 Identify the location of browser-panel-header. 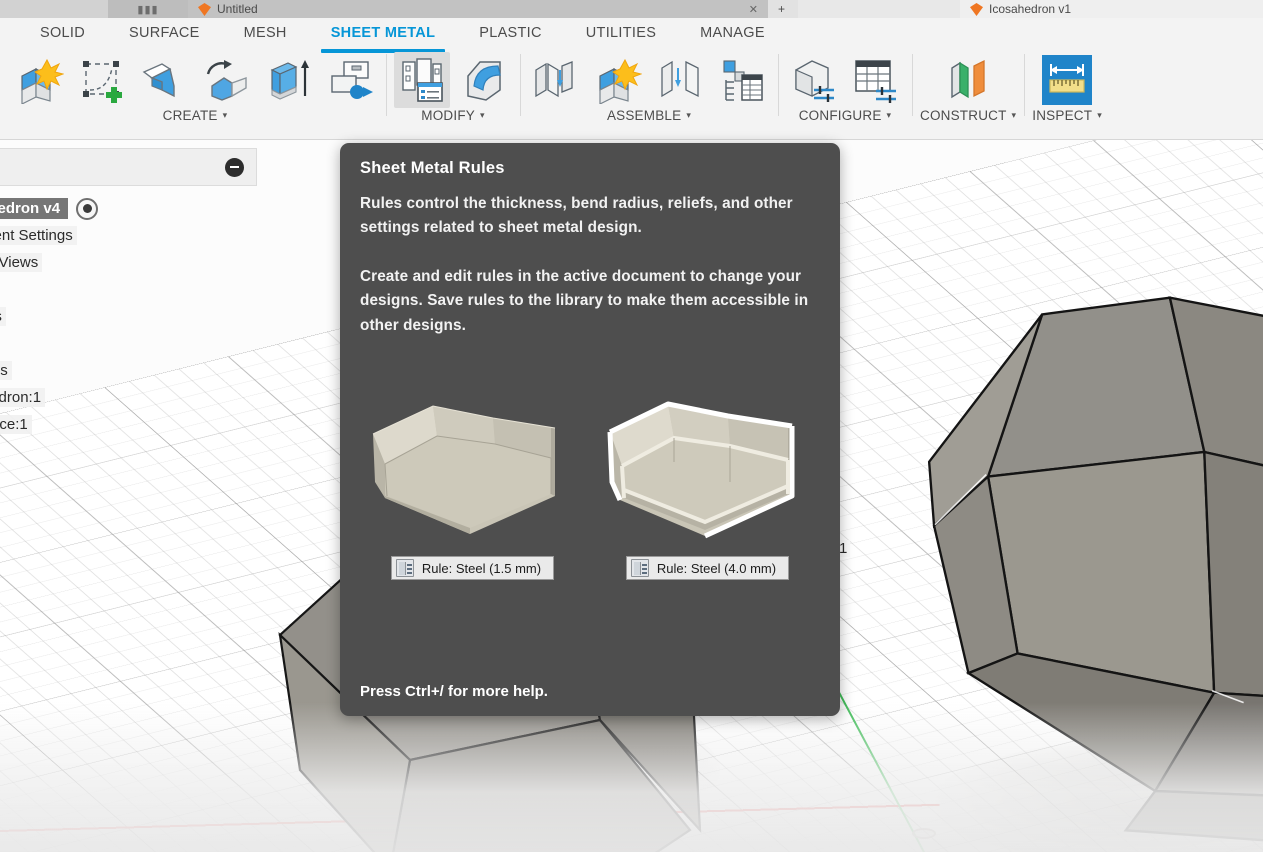
(128, 167).